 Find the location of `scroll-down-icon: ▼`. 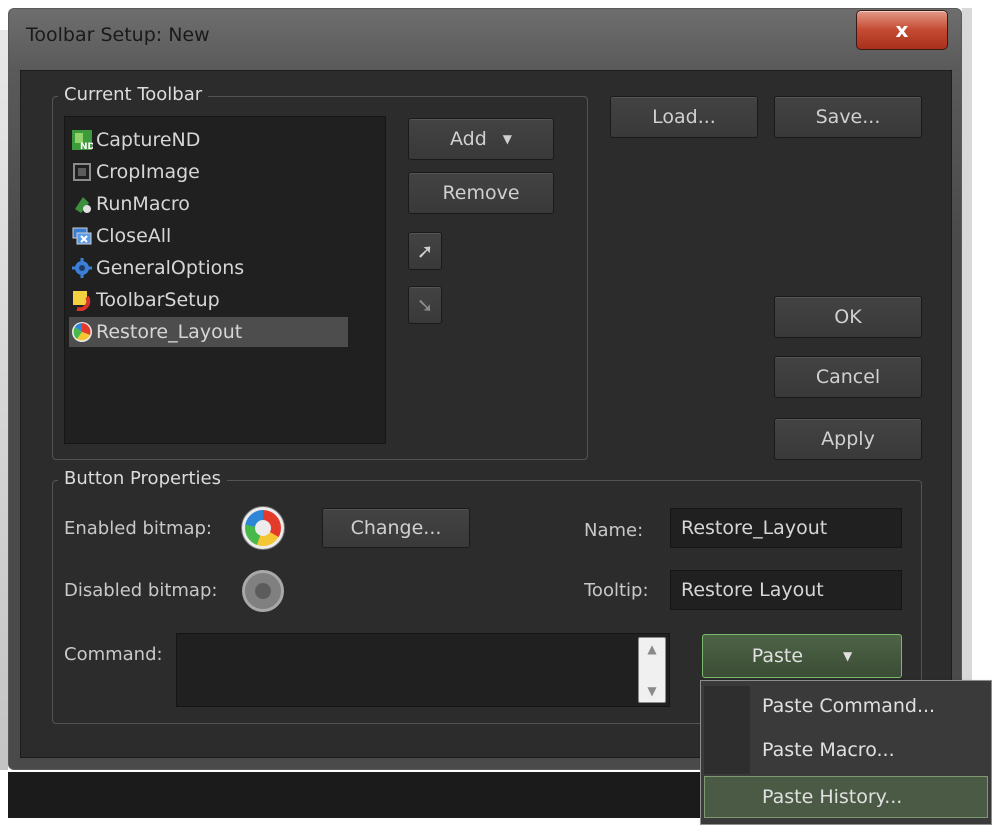

scroll-down-icon: ▼ is located at coordinates (652, 691).